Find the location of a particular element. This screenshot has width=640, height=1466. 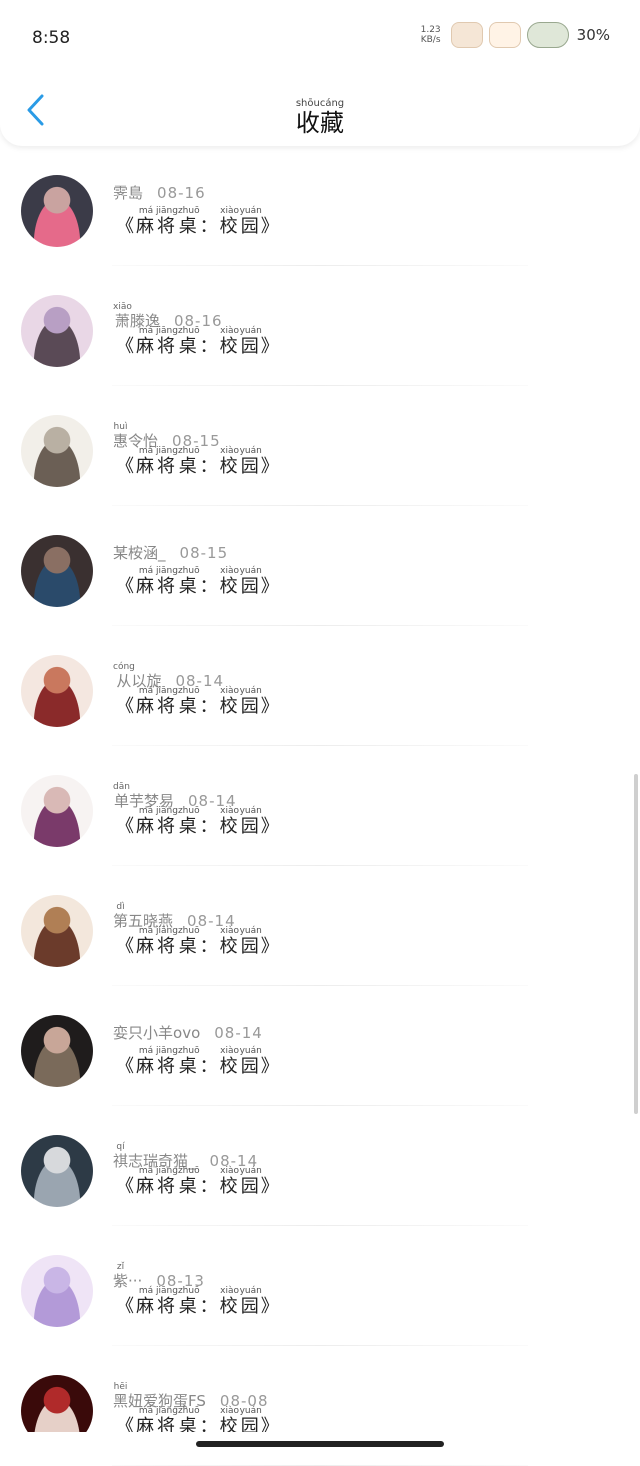

user-name-first-char: 某 is located at coordinates (121, 553).